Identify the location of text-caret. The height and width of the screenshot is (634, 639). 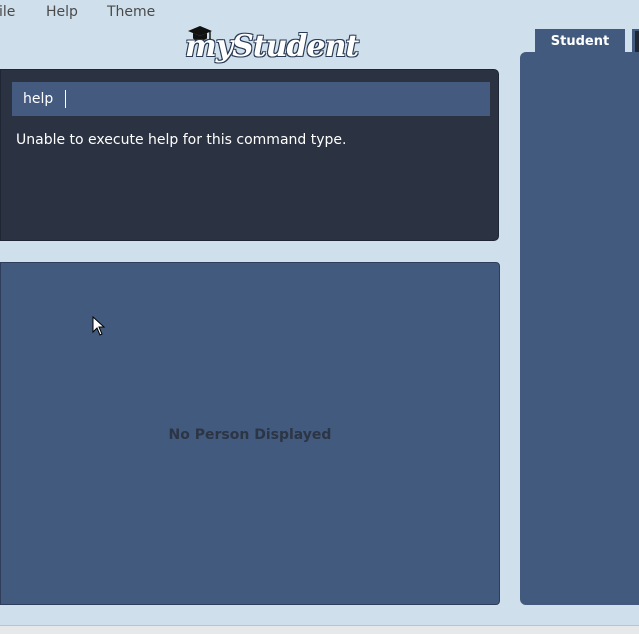
(66, 99).